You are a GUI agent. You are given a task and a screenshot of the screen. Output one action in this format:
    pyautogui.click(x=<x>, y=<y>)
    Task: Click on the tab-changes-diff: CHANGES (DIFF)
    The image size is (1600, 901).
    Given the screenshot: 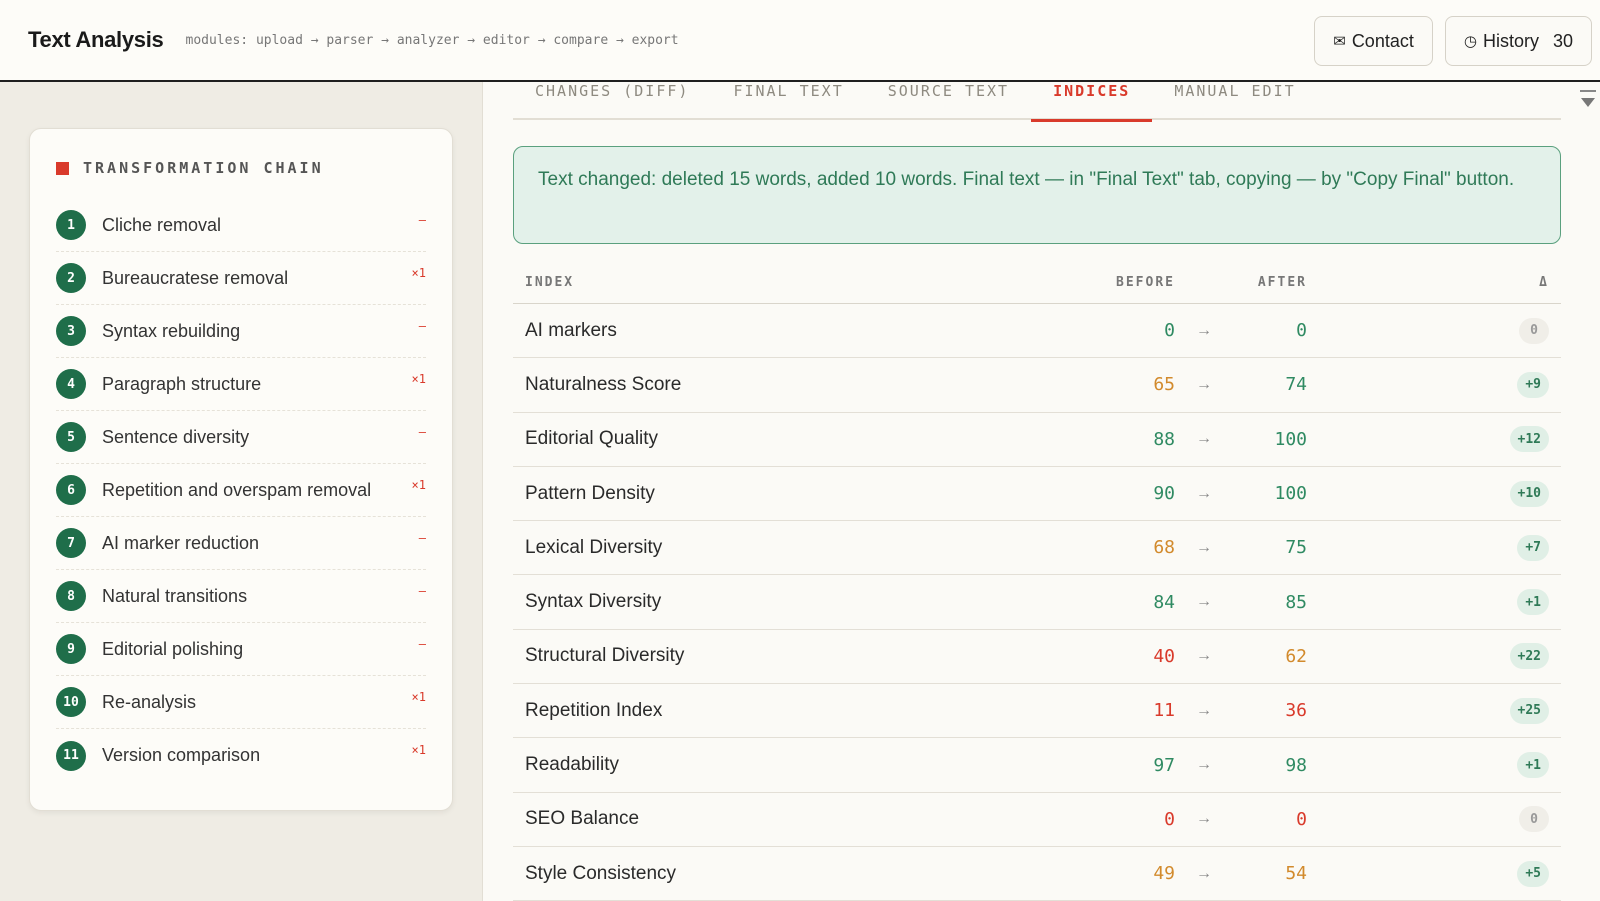 What is the action you would take?
    pyautogui.click(x=612, y=101)
    